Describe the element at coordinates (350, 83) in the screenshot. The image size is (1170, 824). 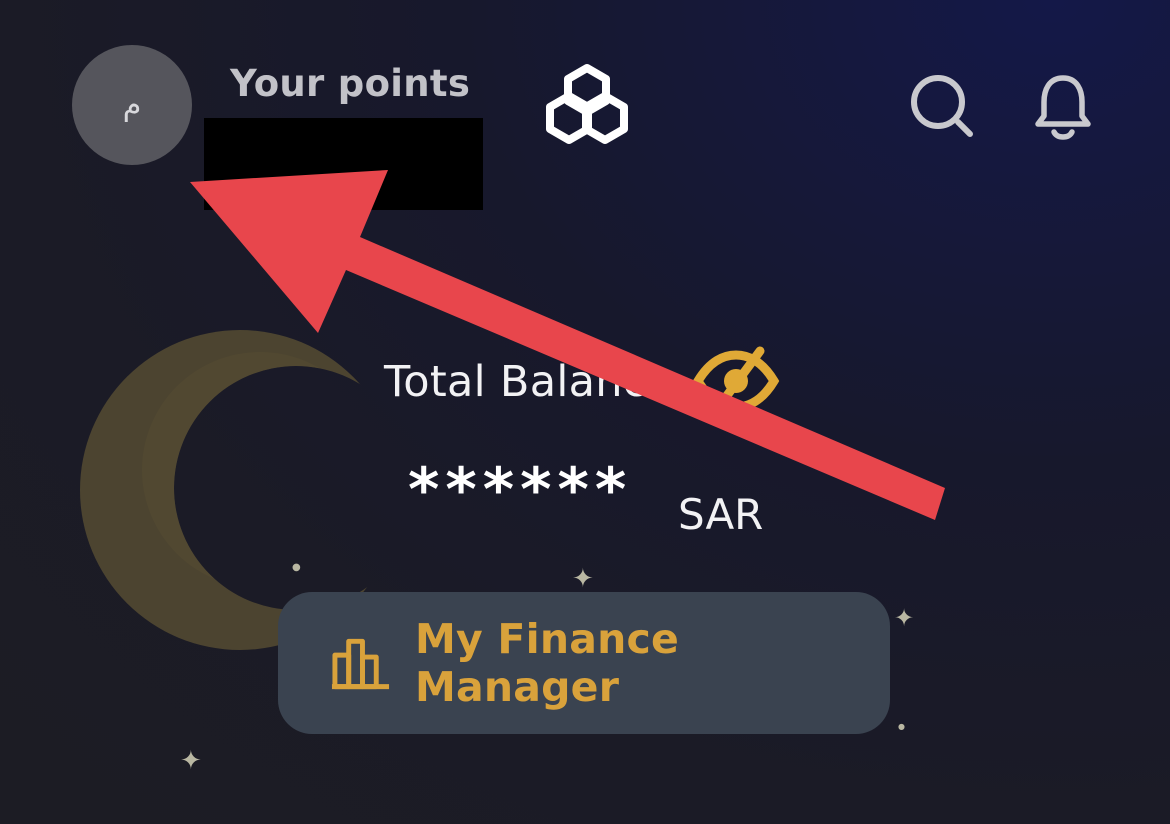
I see `points-label: Your points` at that location.